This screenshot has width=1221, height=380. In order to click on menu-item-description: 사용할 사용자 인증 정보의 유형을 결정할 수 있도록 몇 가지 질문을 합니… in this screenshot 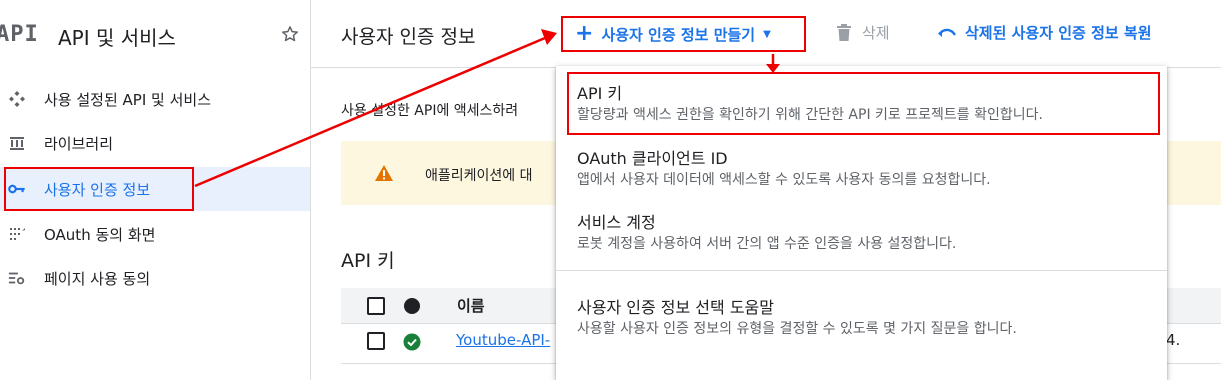, I will do `click(797, 329)`.